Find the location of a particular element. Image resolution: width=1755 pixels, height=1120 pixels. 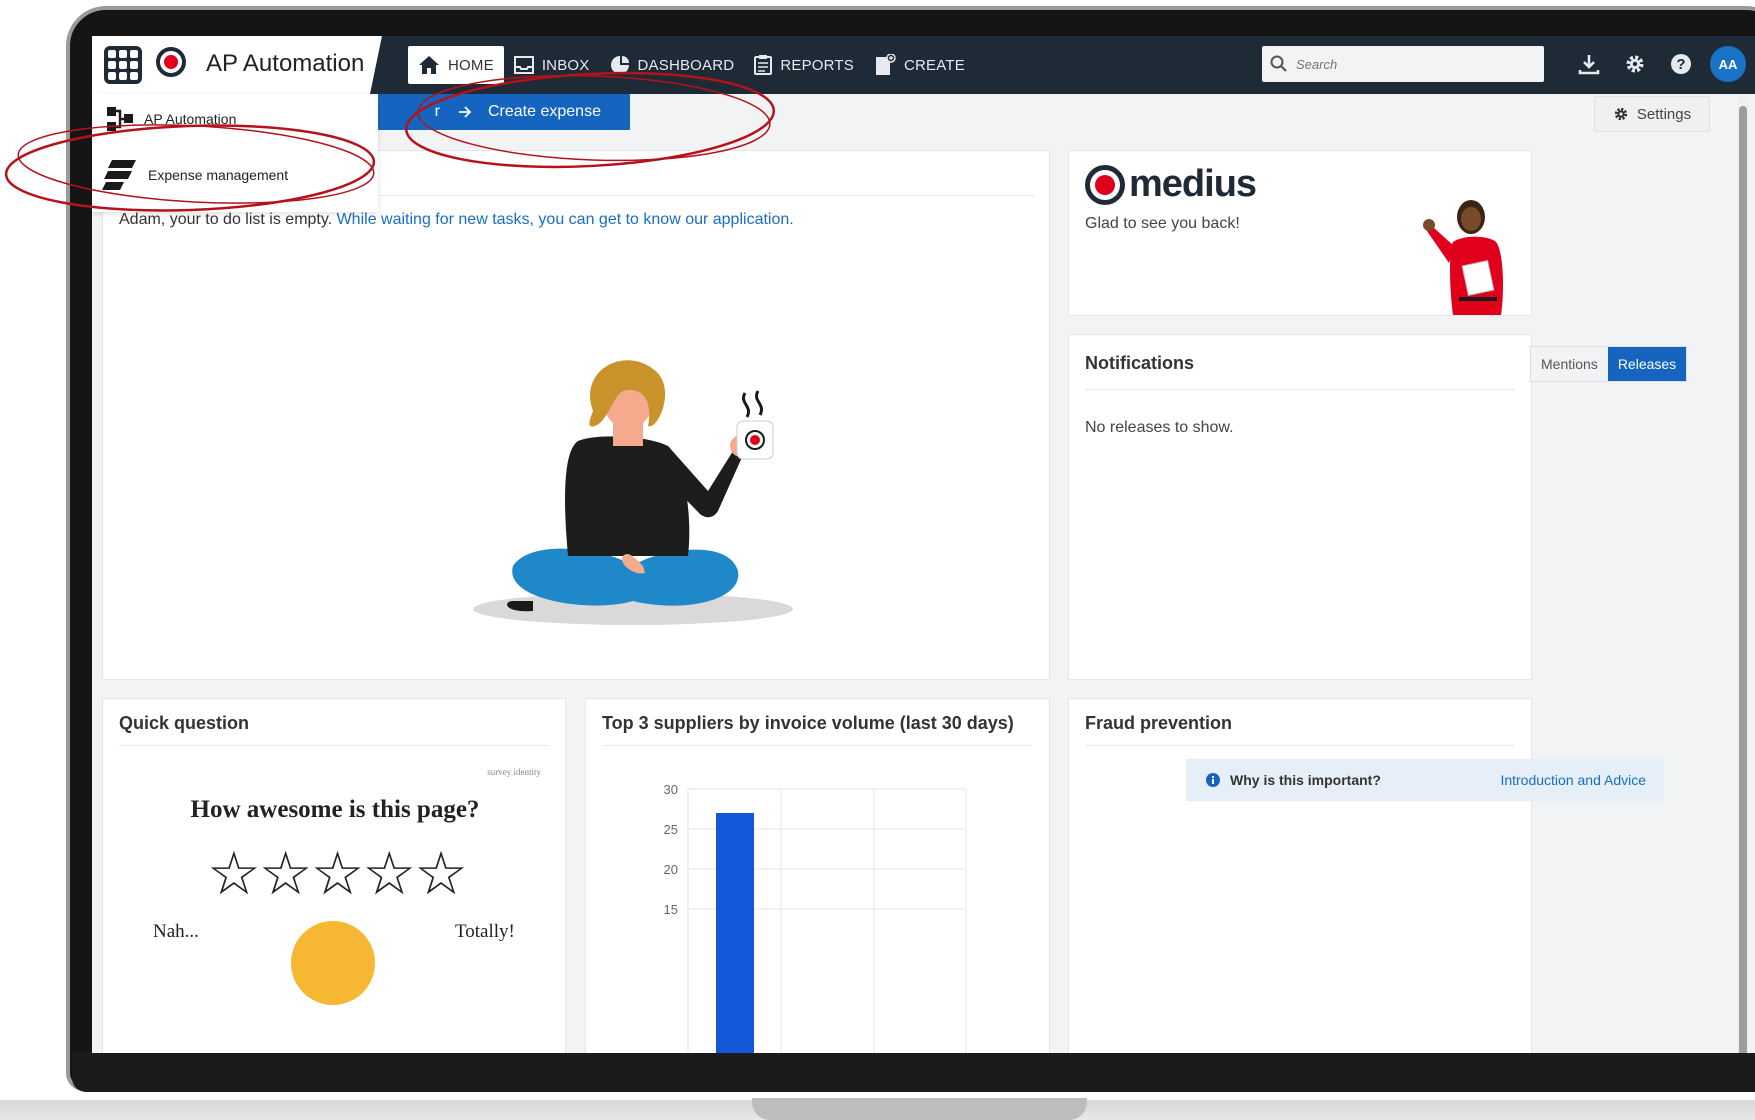

search-box is located at coordinates (1403, 64).